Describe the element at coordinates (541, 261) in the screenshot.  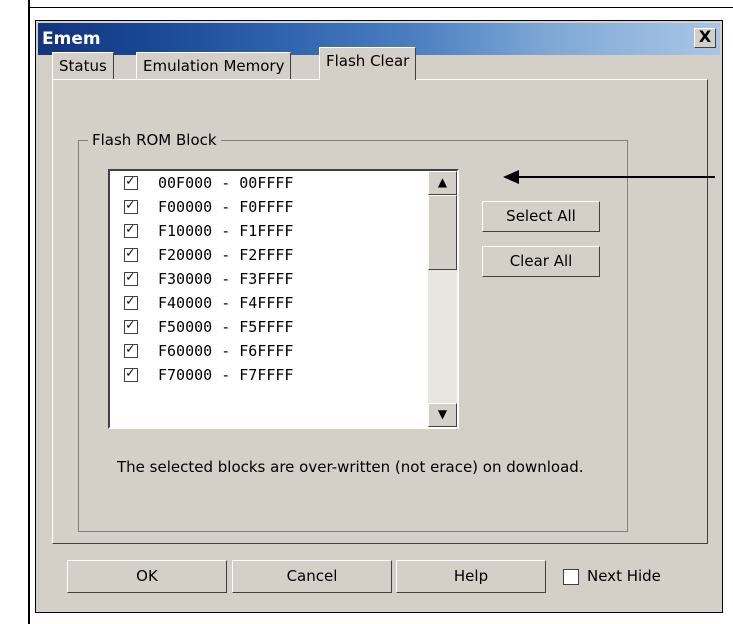
I see `clear-all-button: Clear All` at that location.